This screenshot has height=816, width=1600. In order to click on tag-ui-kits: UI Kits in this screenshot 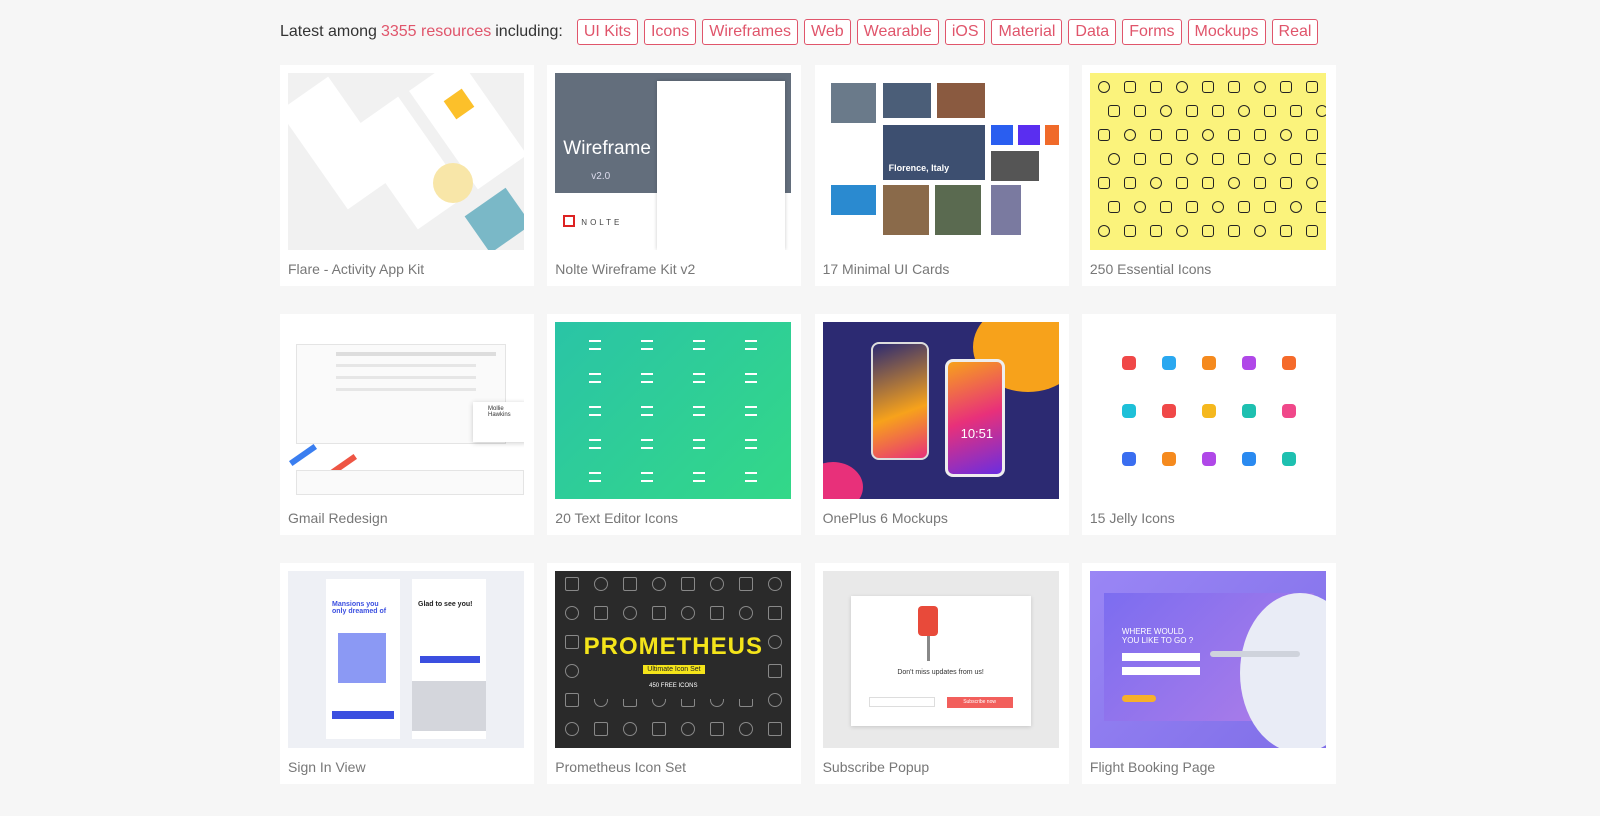, I will do `click(607, 32)`.